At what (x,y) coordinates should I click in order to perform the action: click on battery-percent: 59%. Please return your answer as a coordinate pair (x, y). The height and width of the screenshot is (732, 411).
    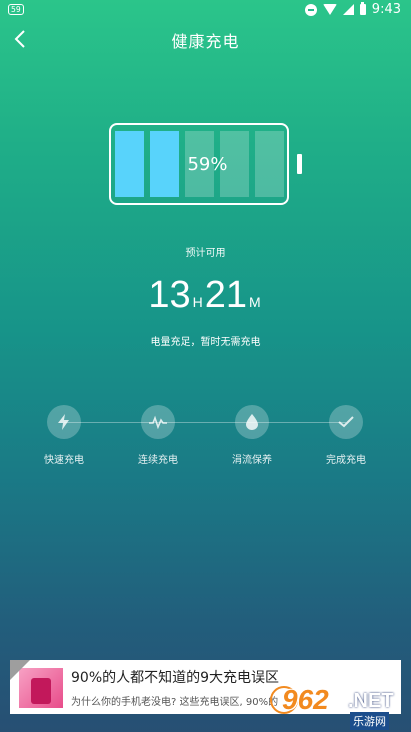
    Looking at the image, I should click on (207, 164).